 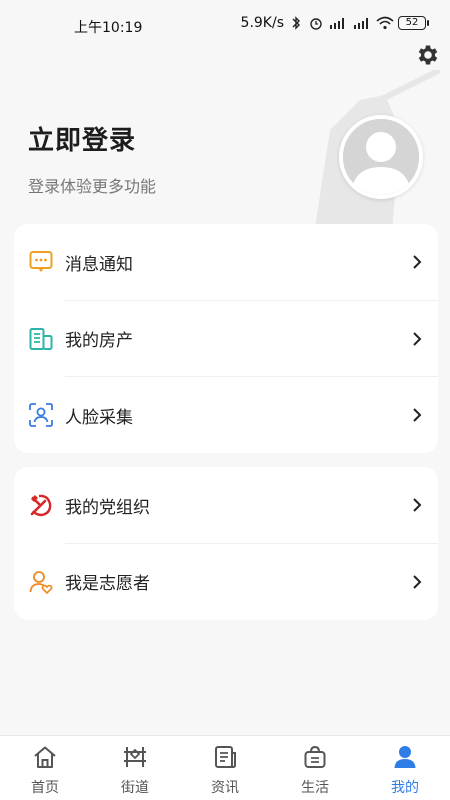 I want to click on news-icon, so click(x=225, y=757).